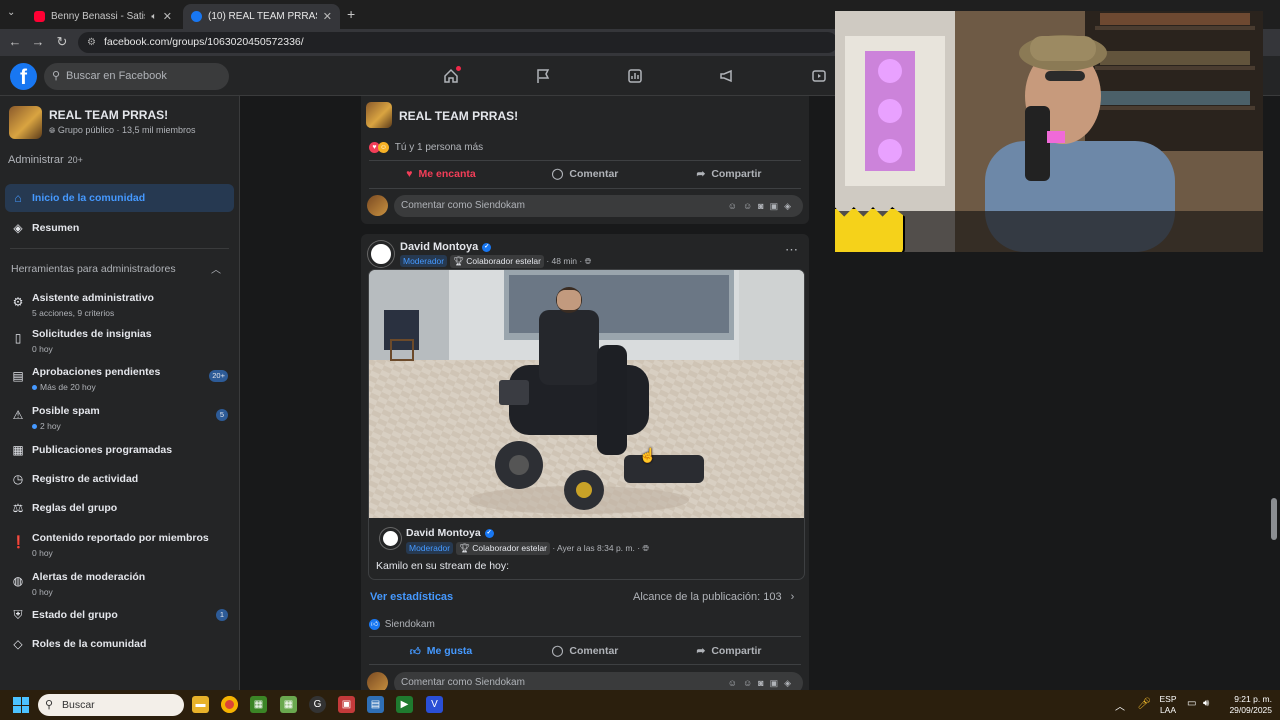 Image resolution: width=1280 pixels, height=720 pixels. What do you see at coordinates (200, 704) in the screenshot?
I see `file-explorer-icon: ▬` at bounding box center [200, 704].